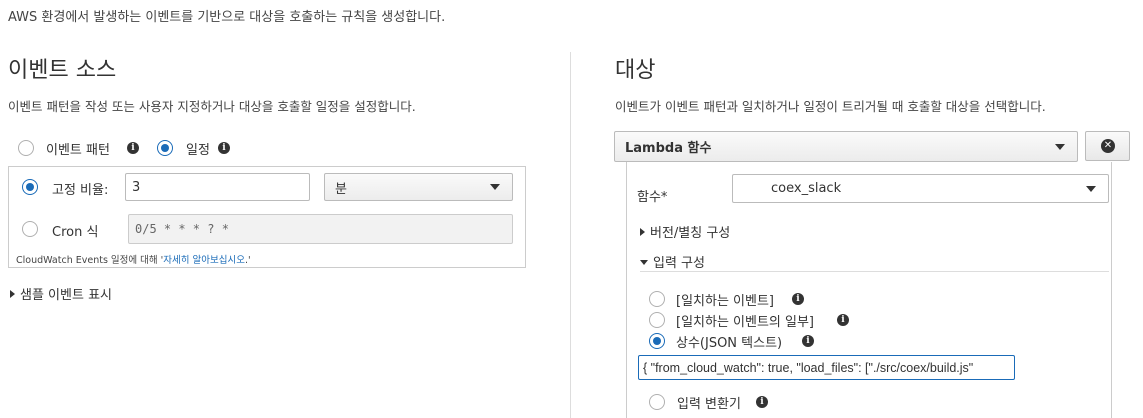 This screenshot has height=418, width=1143. I want to click on remove-target-button: ✕, so click(1107, 146).